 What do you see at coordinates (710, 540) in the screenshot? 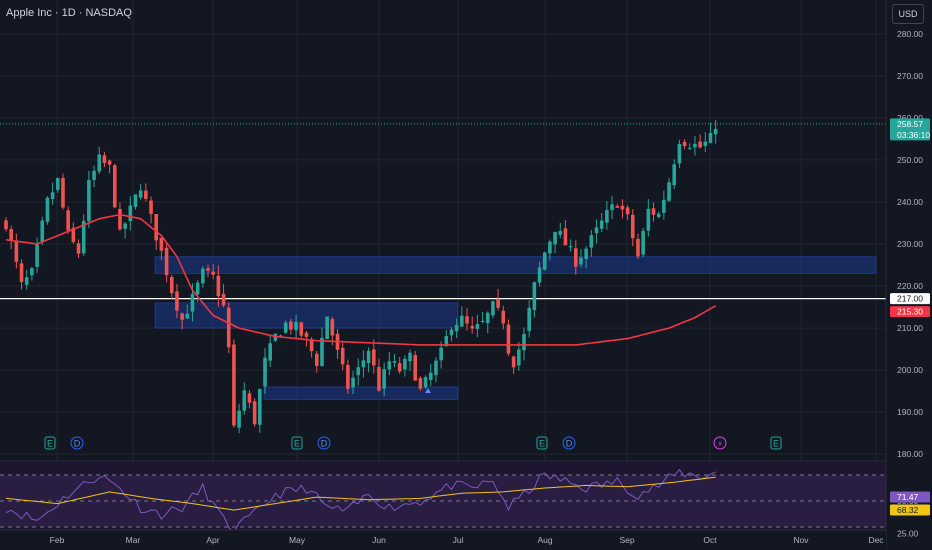
I see `time-tick-label: Oct` at bounding box center [710, 540].